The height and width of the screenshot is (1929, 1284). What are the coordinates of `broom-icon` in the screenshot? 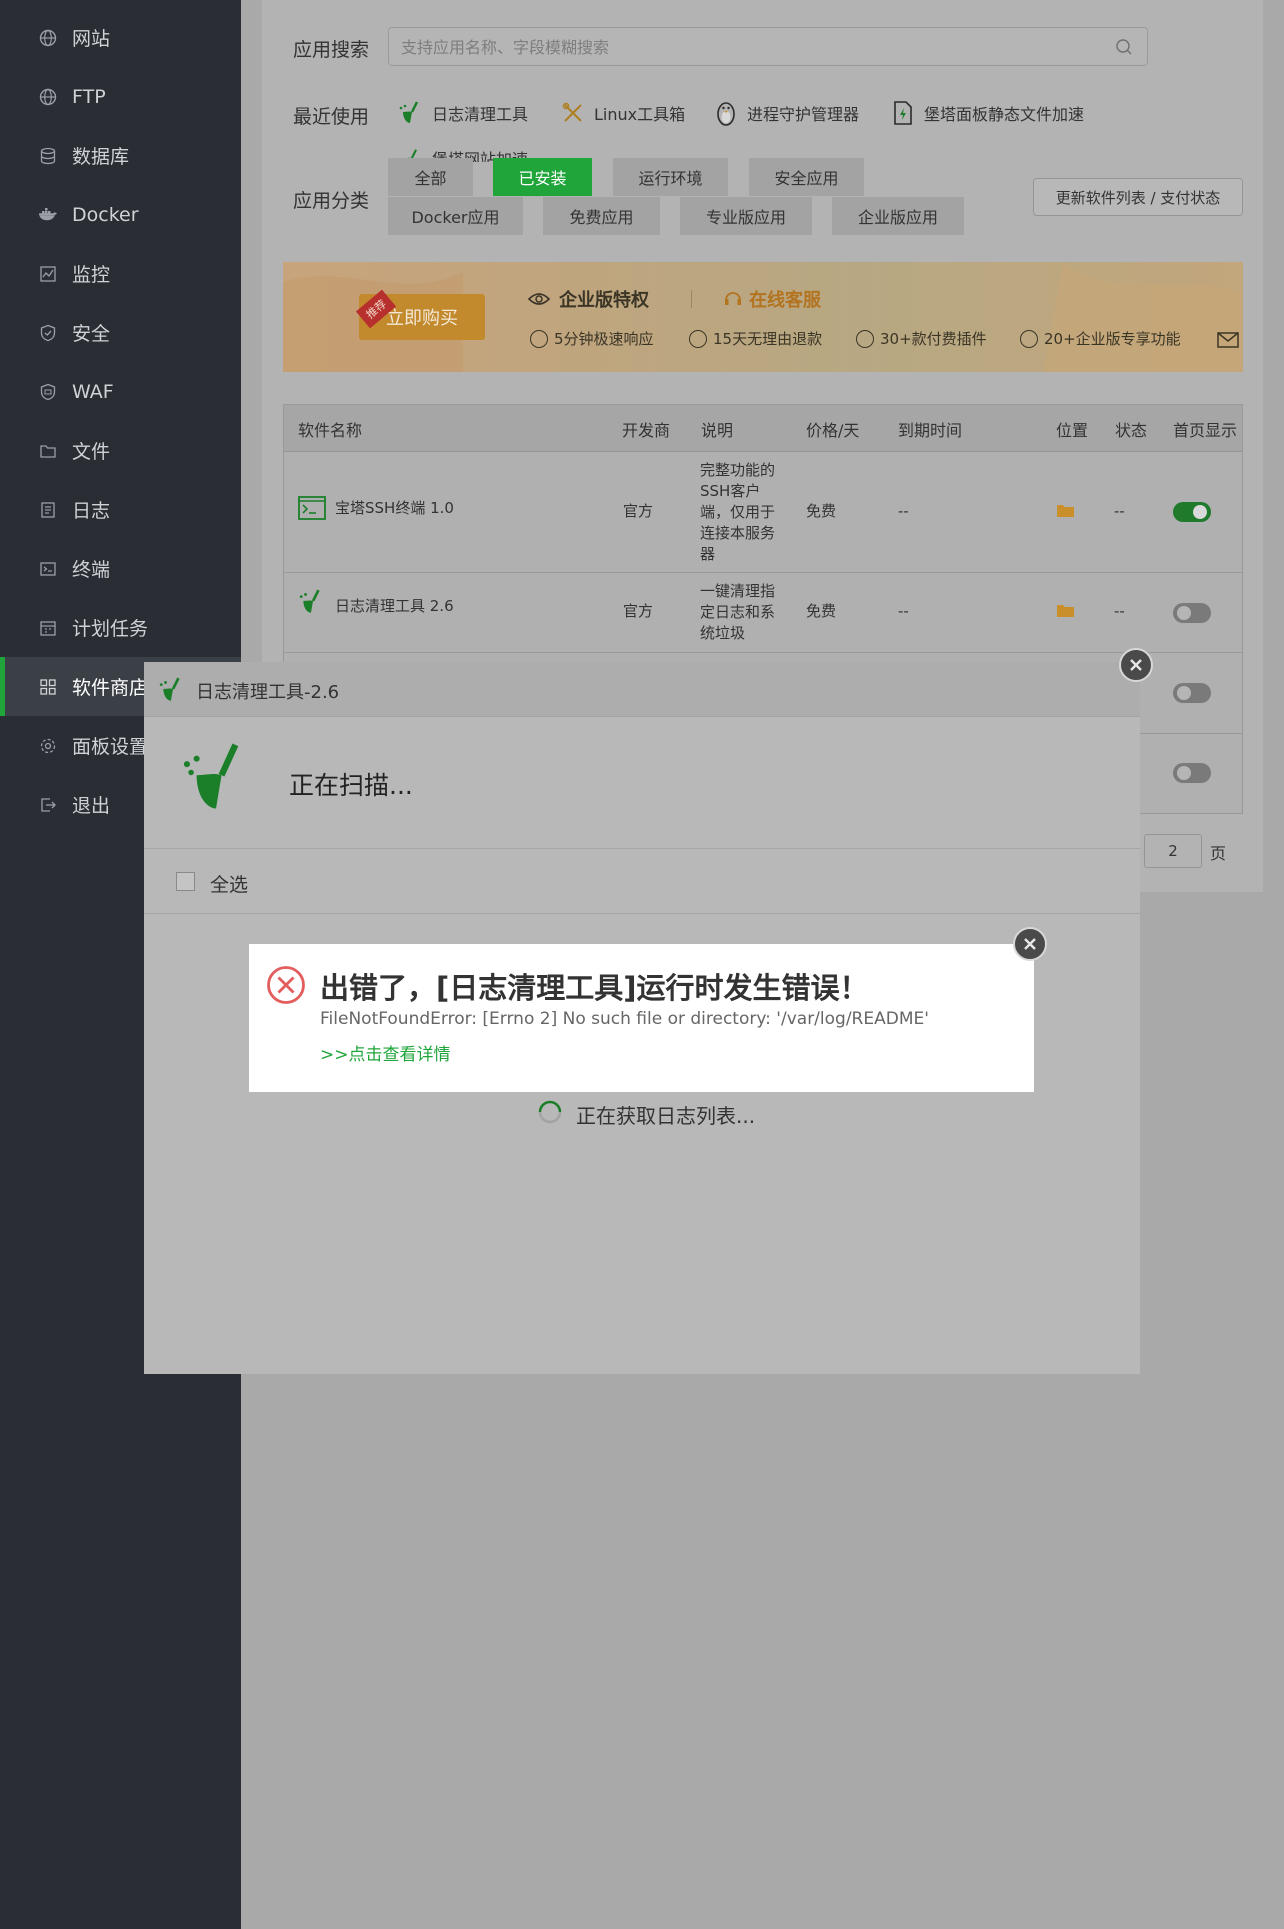 It's located at (169, 689).